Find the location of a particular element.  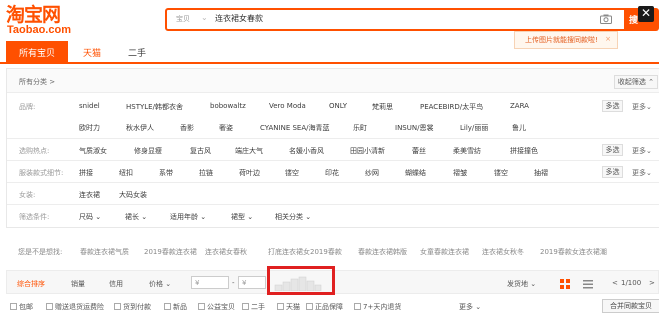

chevron-down-icon: ⌄ is located at coordinates (204, 17).